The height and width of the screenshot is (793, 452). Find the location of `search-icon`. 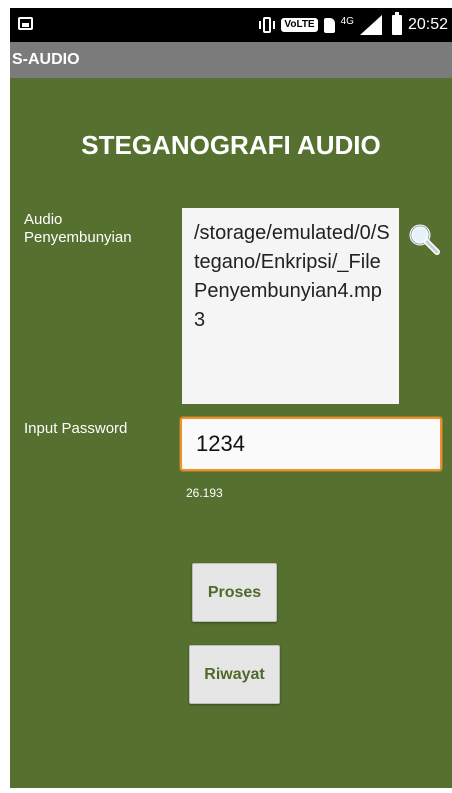

search-icon is located at coordinates (424, 239).